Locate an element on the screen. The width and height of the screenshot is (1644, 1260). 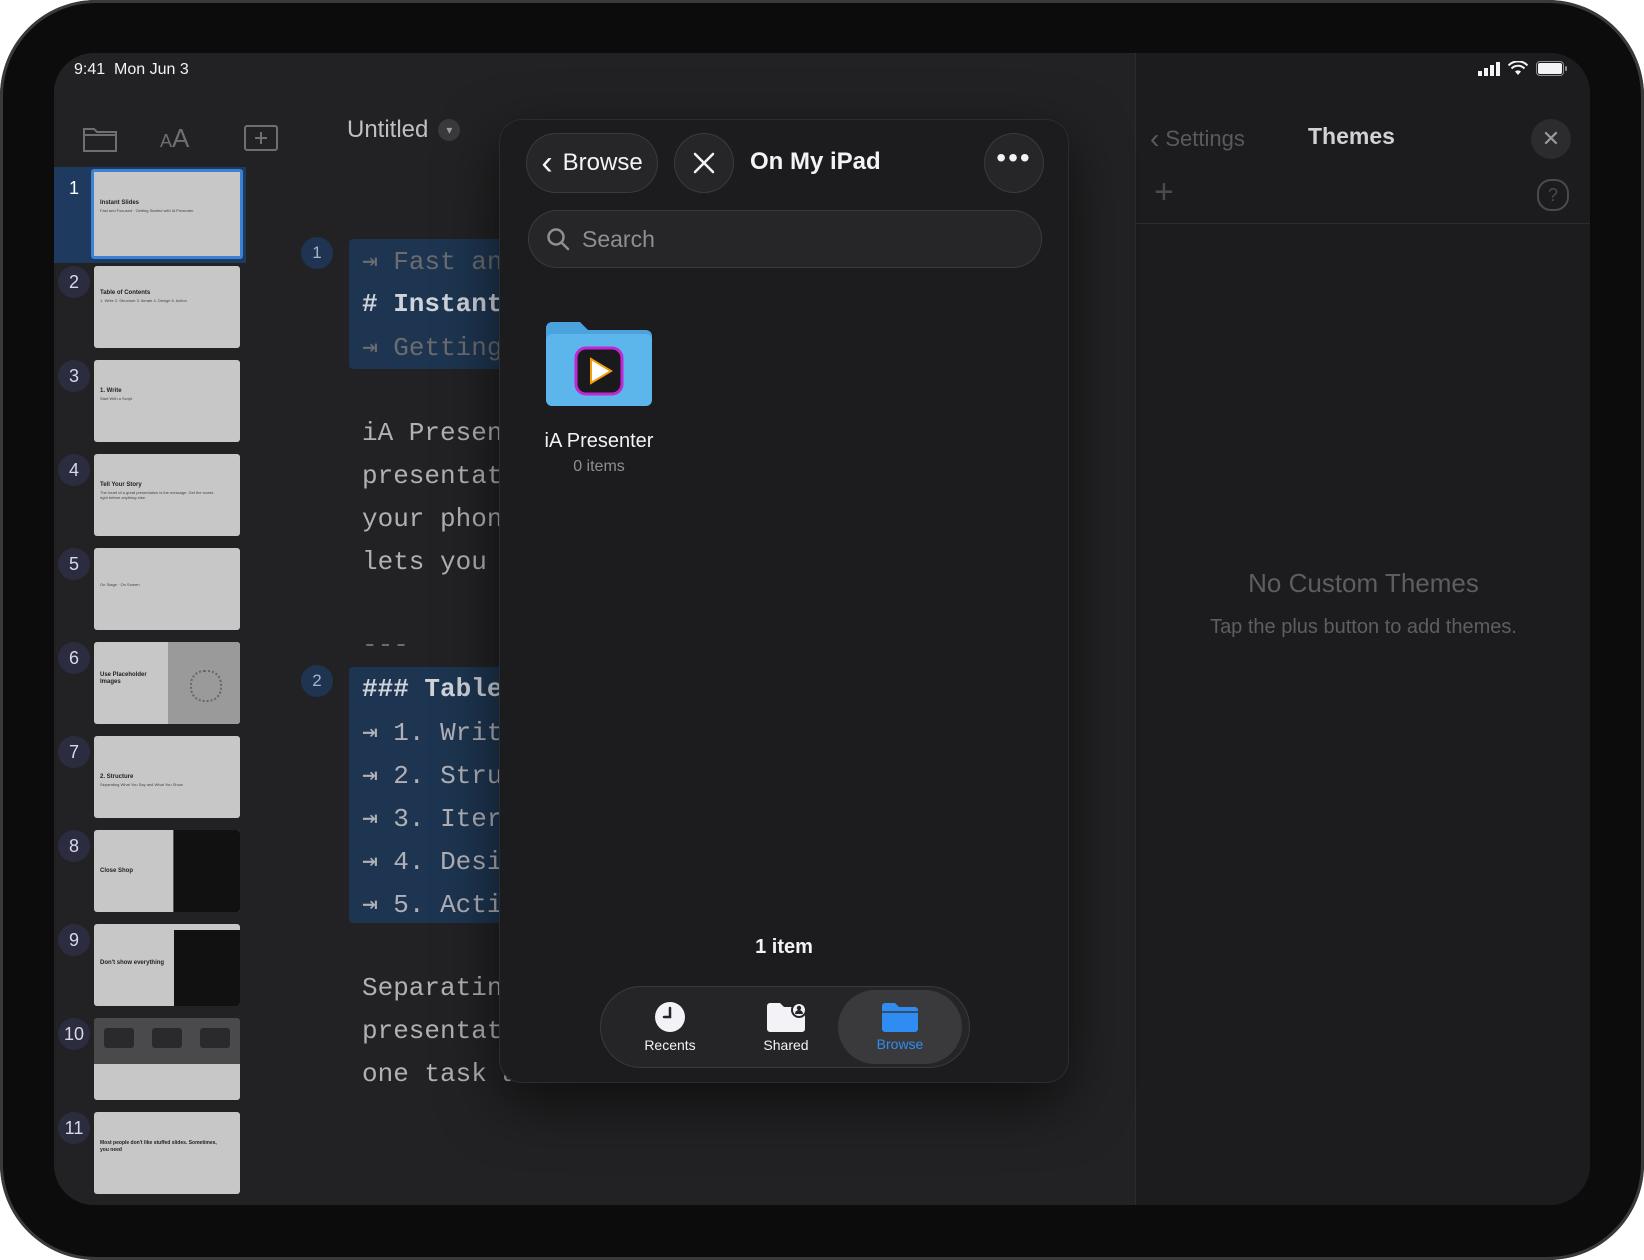
slide-number: 4 is located at coordinates (74, 470).